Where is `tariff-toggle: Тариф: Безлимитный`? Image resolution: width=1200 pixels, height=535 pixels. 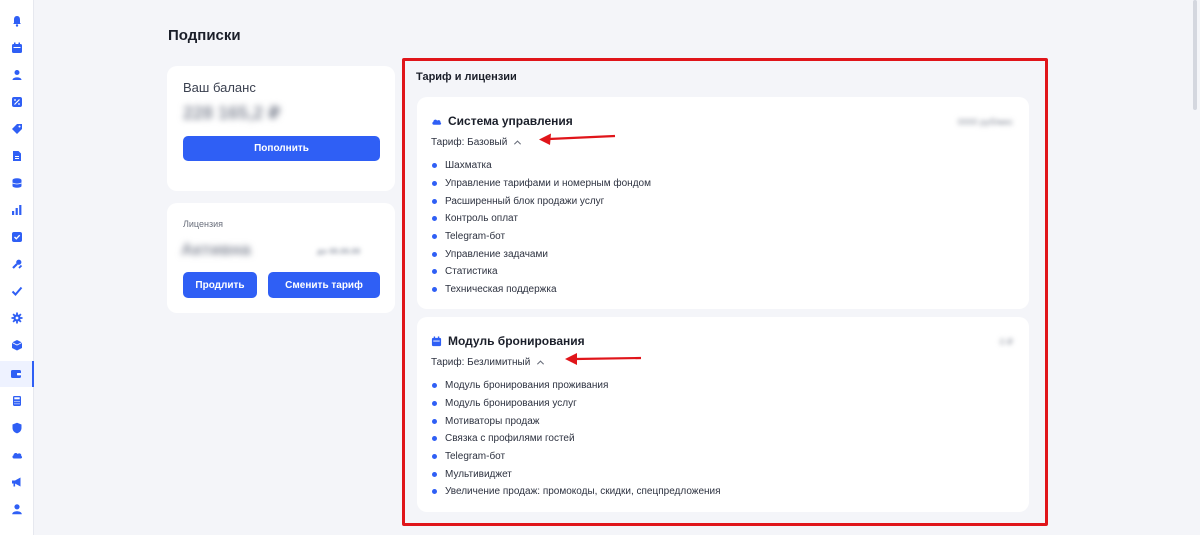 tariff-toggle: Тариф: Безлимитный is located at coordinates (488, 362).